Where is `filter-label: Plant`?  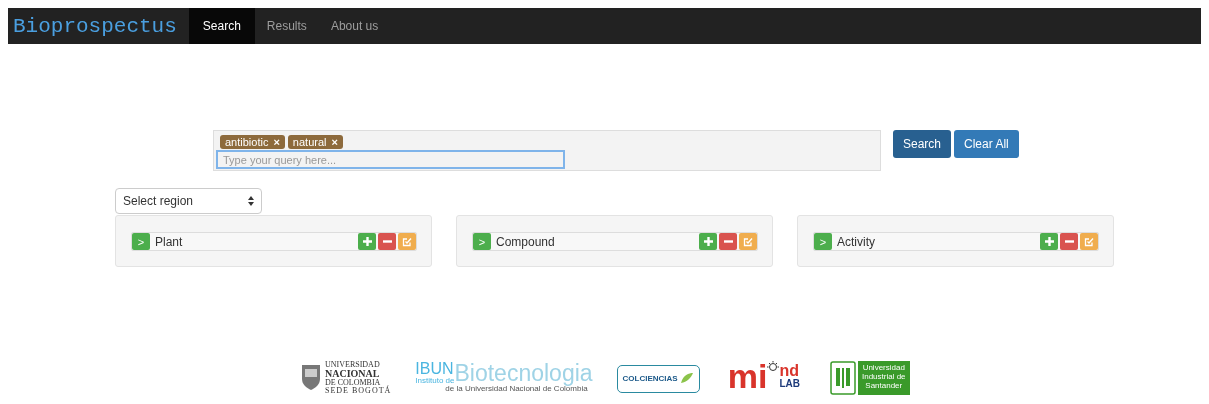
filter-label: Plant is located at coordinates (169, 241).